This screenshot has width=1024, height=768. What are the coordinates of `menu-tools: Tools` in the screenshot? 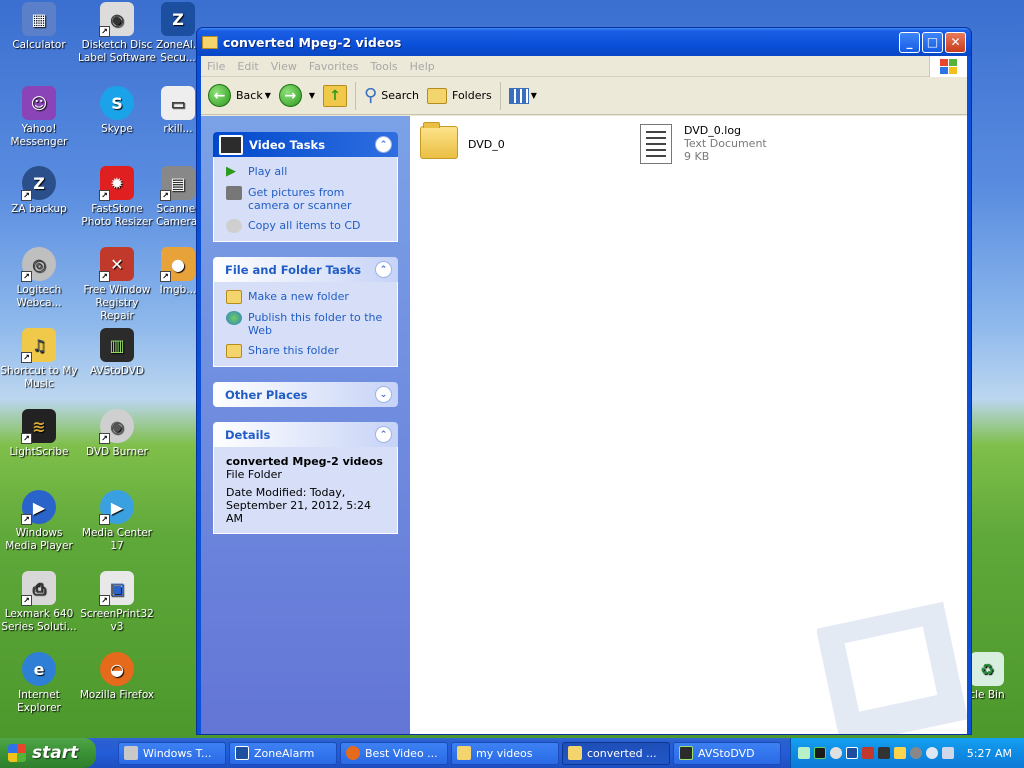 It's located at (384, 66).